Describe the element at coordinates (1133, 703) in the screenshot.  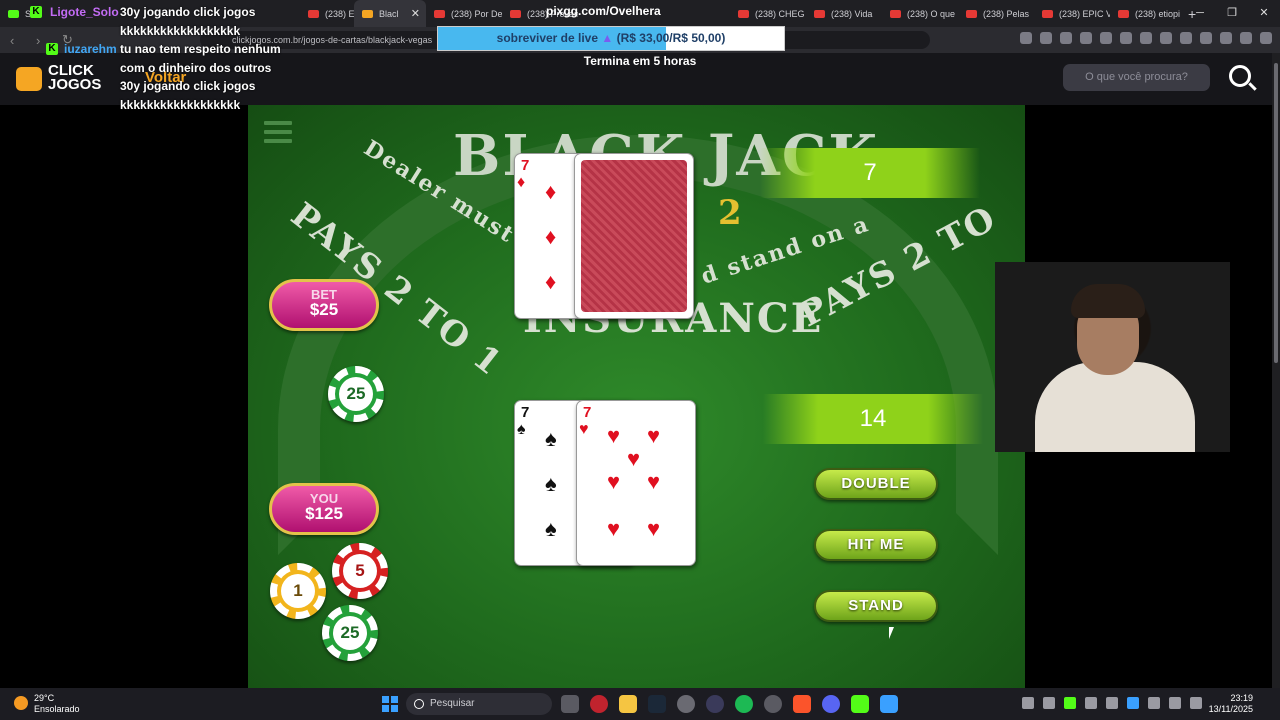
I see `bluetooth-icon` at that location.